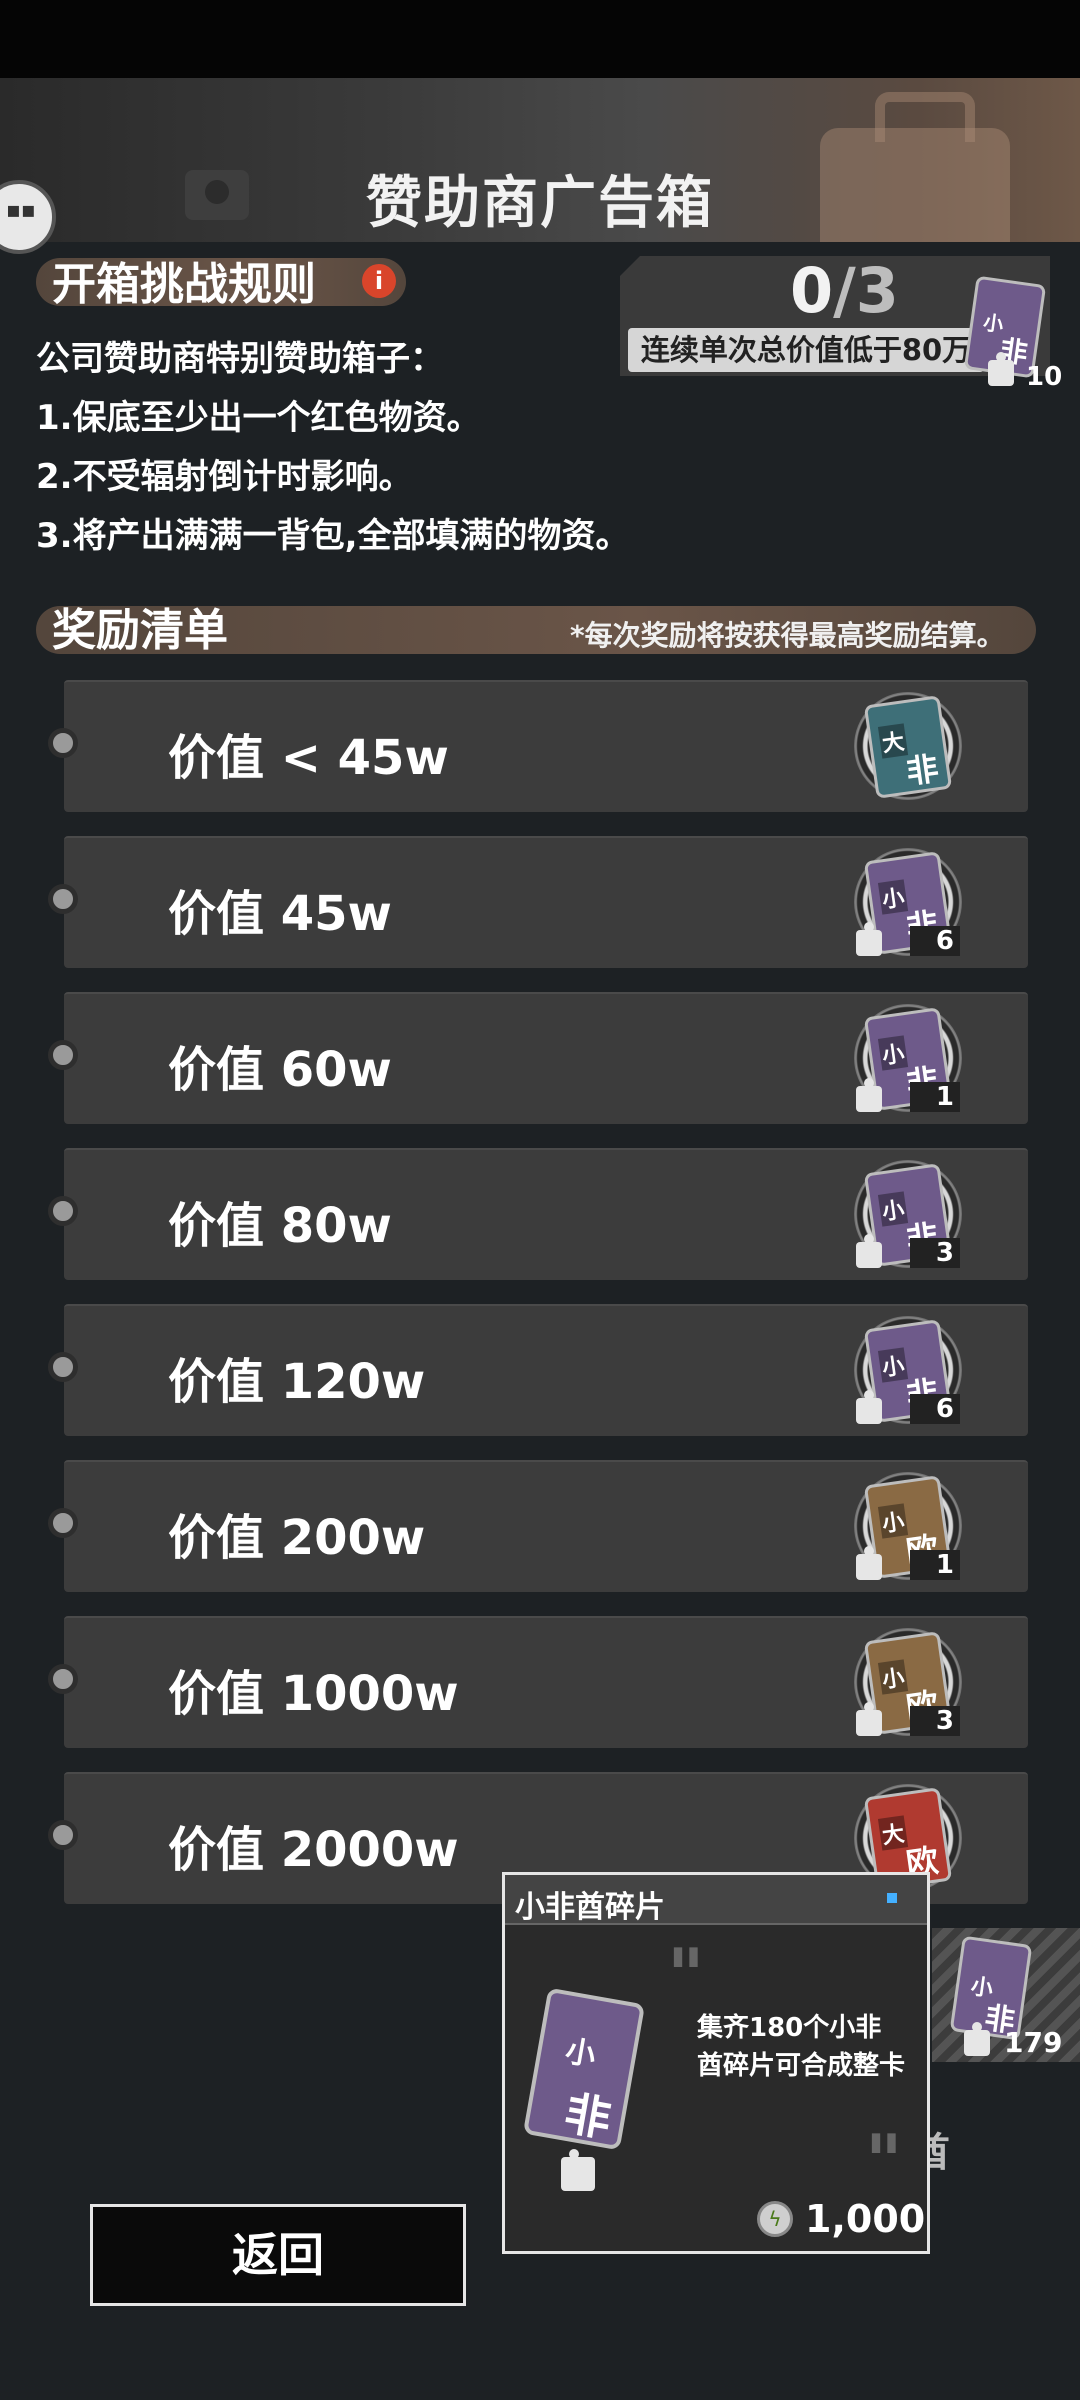 Image resolution: width=1080 pixels, height=2400 pixels. What do you see at coordinates (801, 2047) in the screenshot?
I see `tooltip-description: 集齐180个小非酋碎片可合成整卡` at bounding box center [801, 2047].